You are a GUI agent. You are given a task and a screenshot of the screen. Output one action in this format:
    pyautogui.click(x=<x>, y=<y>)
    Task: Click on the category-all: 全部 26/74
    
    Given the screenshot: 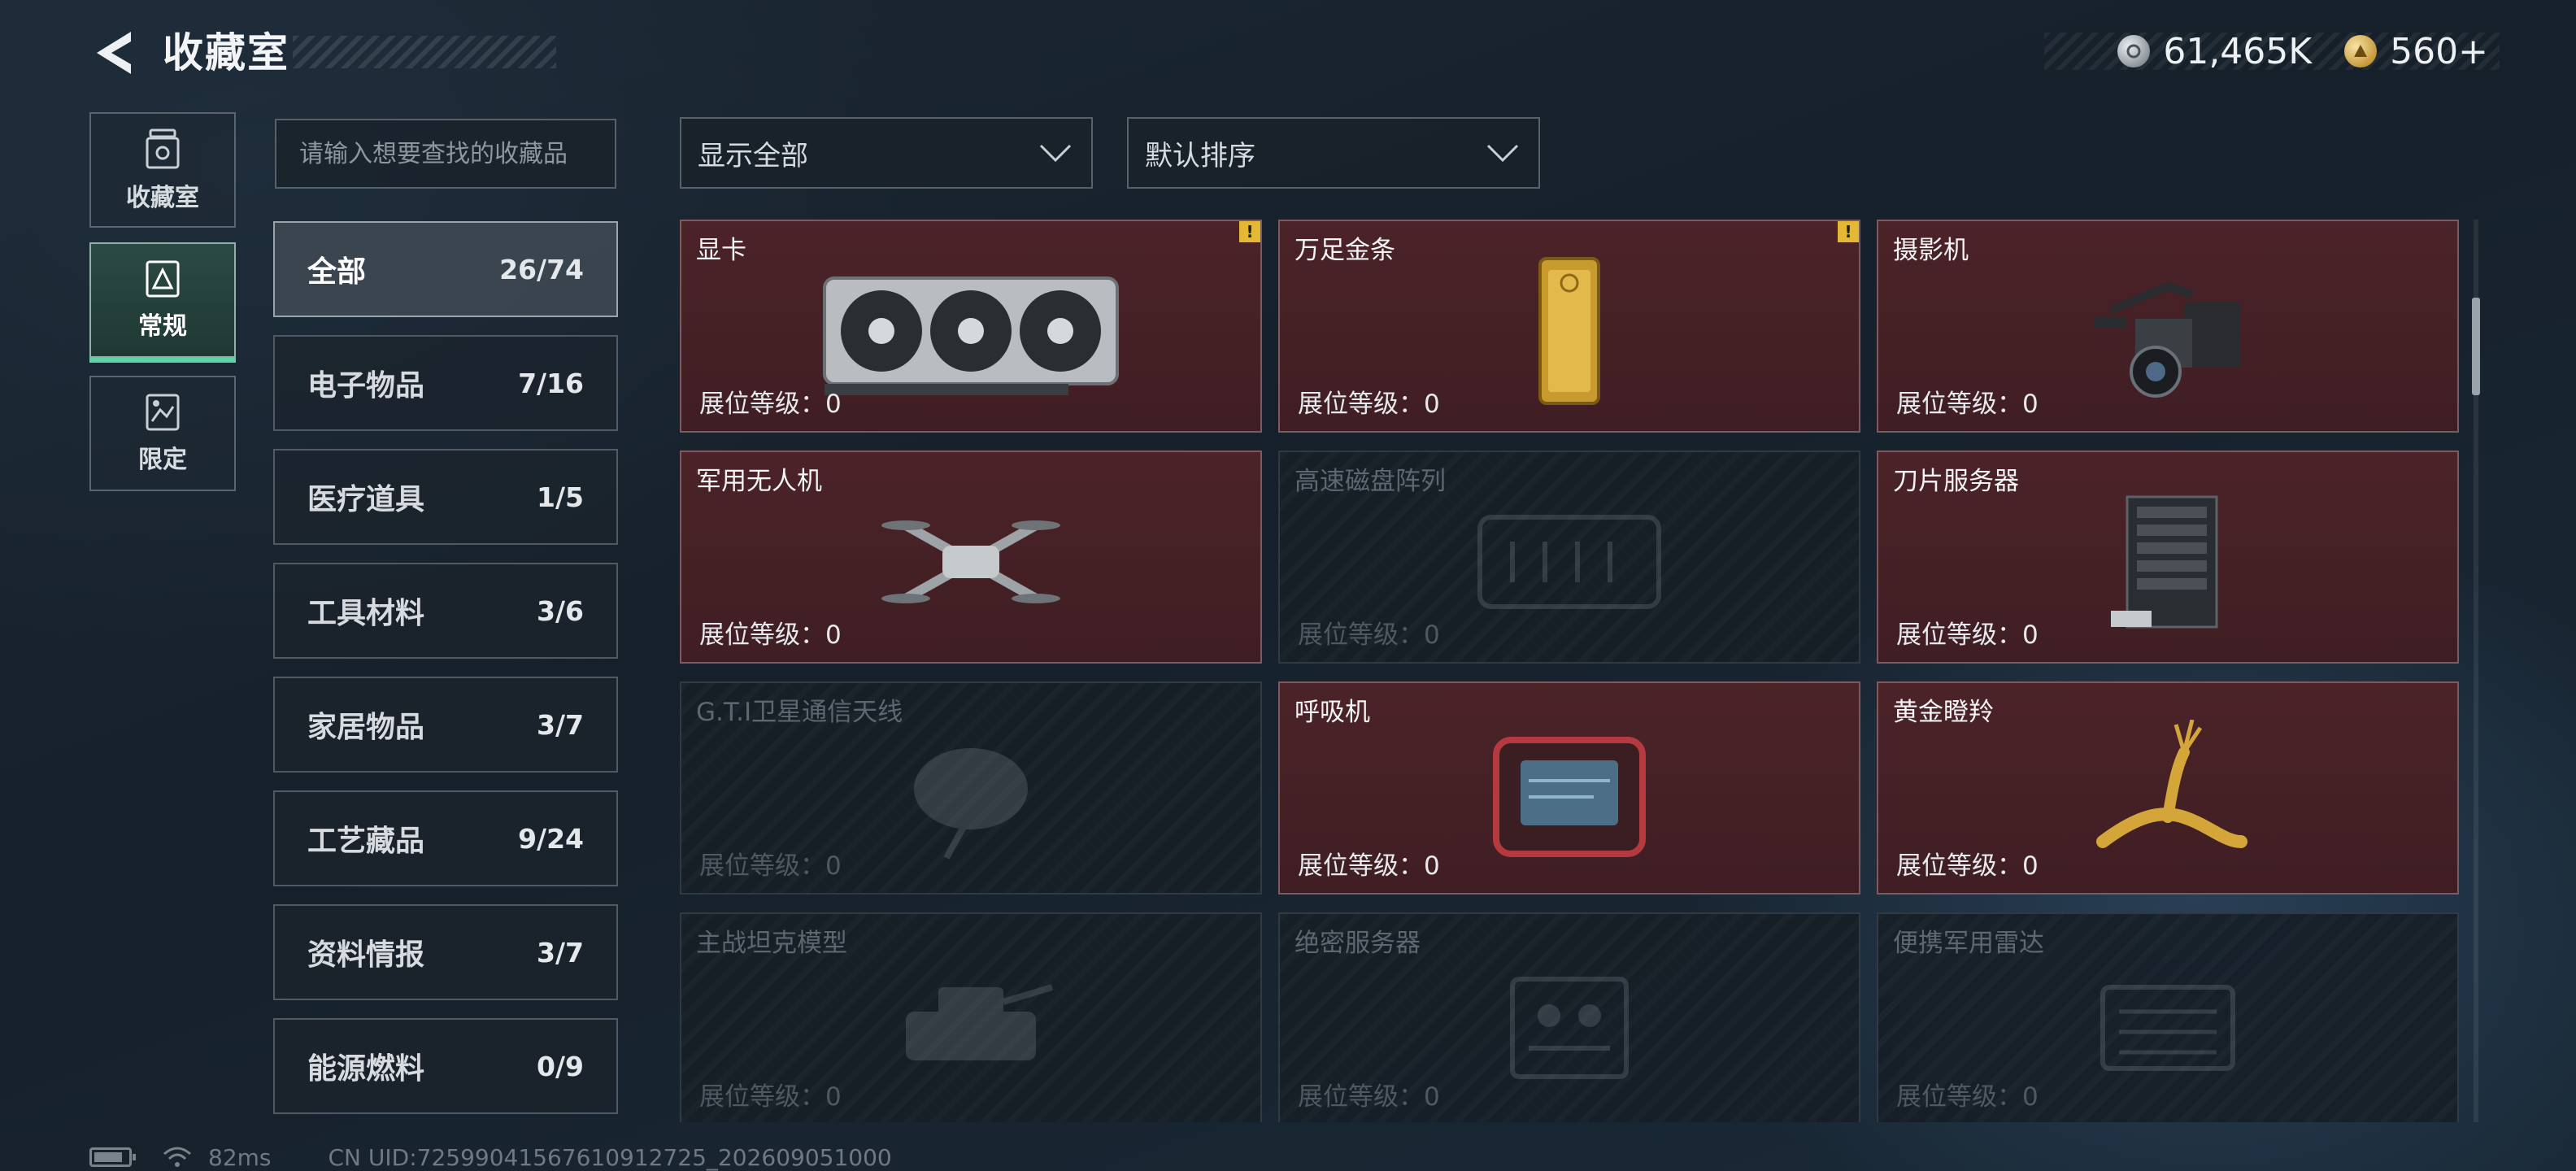 What is the action you would take?
    pyautogui.click(x=446, y=269)
    